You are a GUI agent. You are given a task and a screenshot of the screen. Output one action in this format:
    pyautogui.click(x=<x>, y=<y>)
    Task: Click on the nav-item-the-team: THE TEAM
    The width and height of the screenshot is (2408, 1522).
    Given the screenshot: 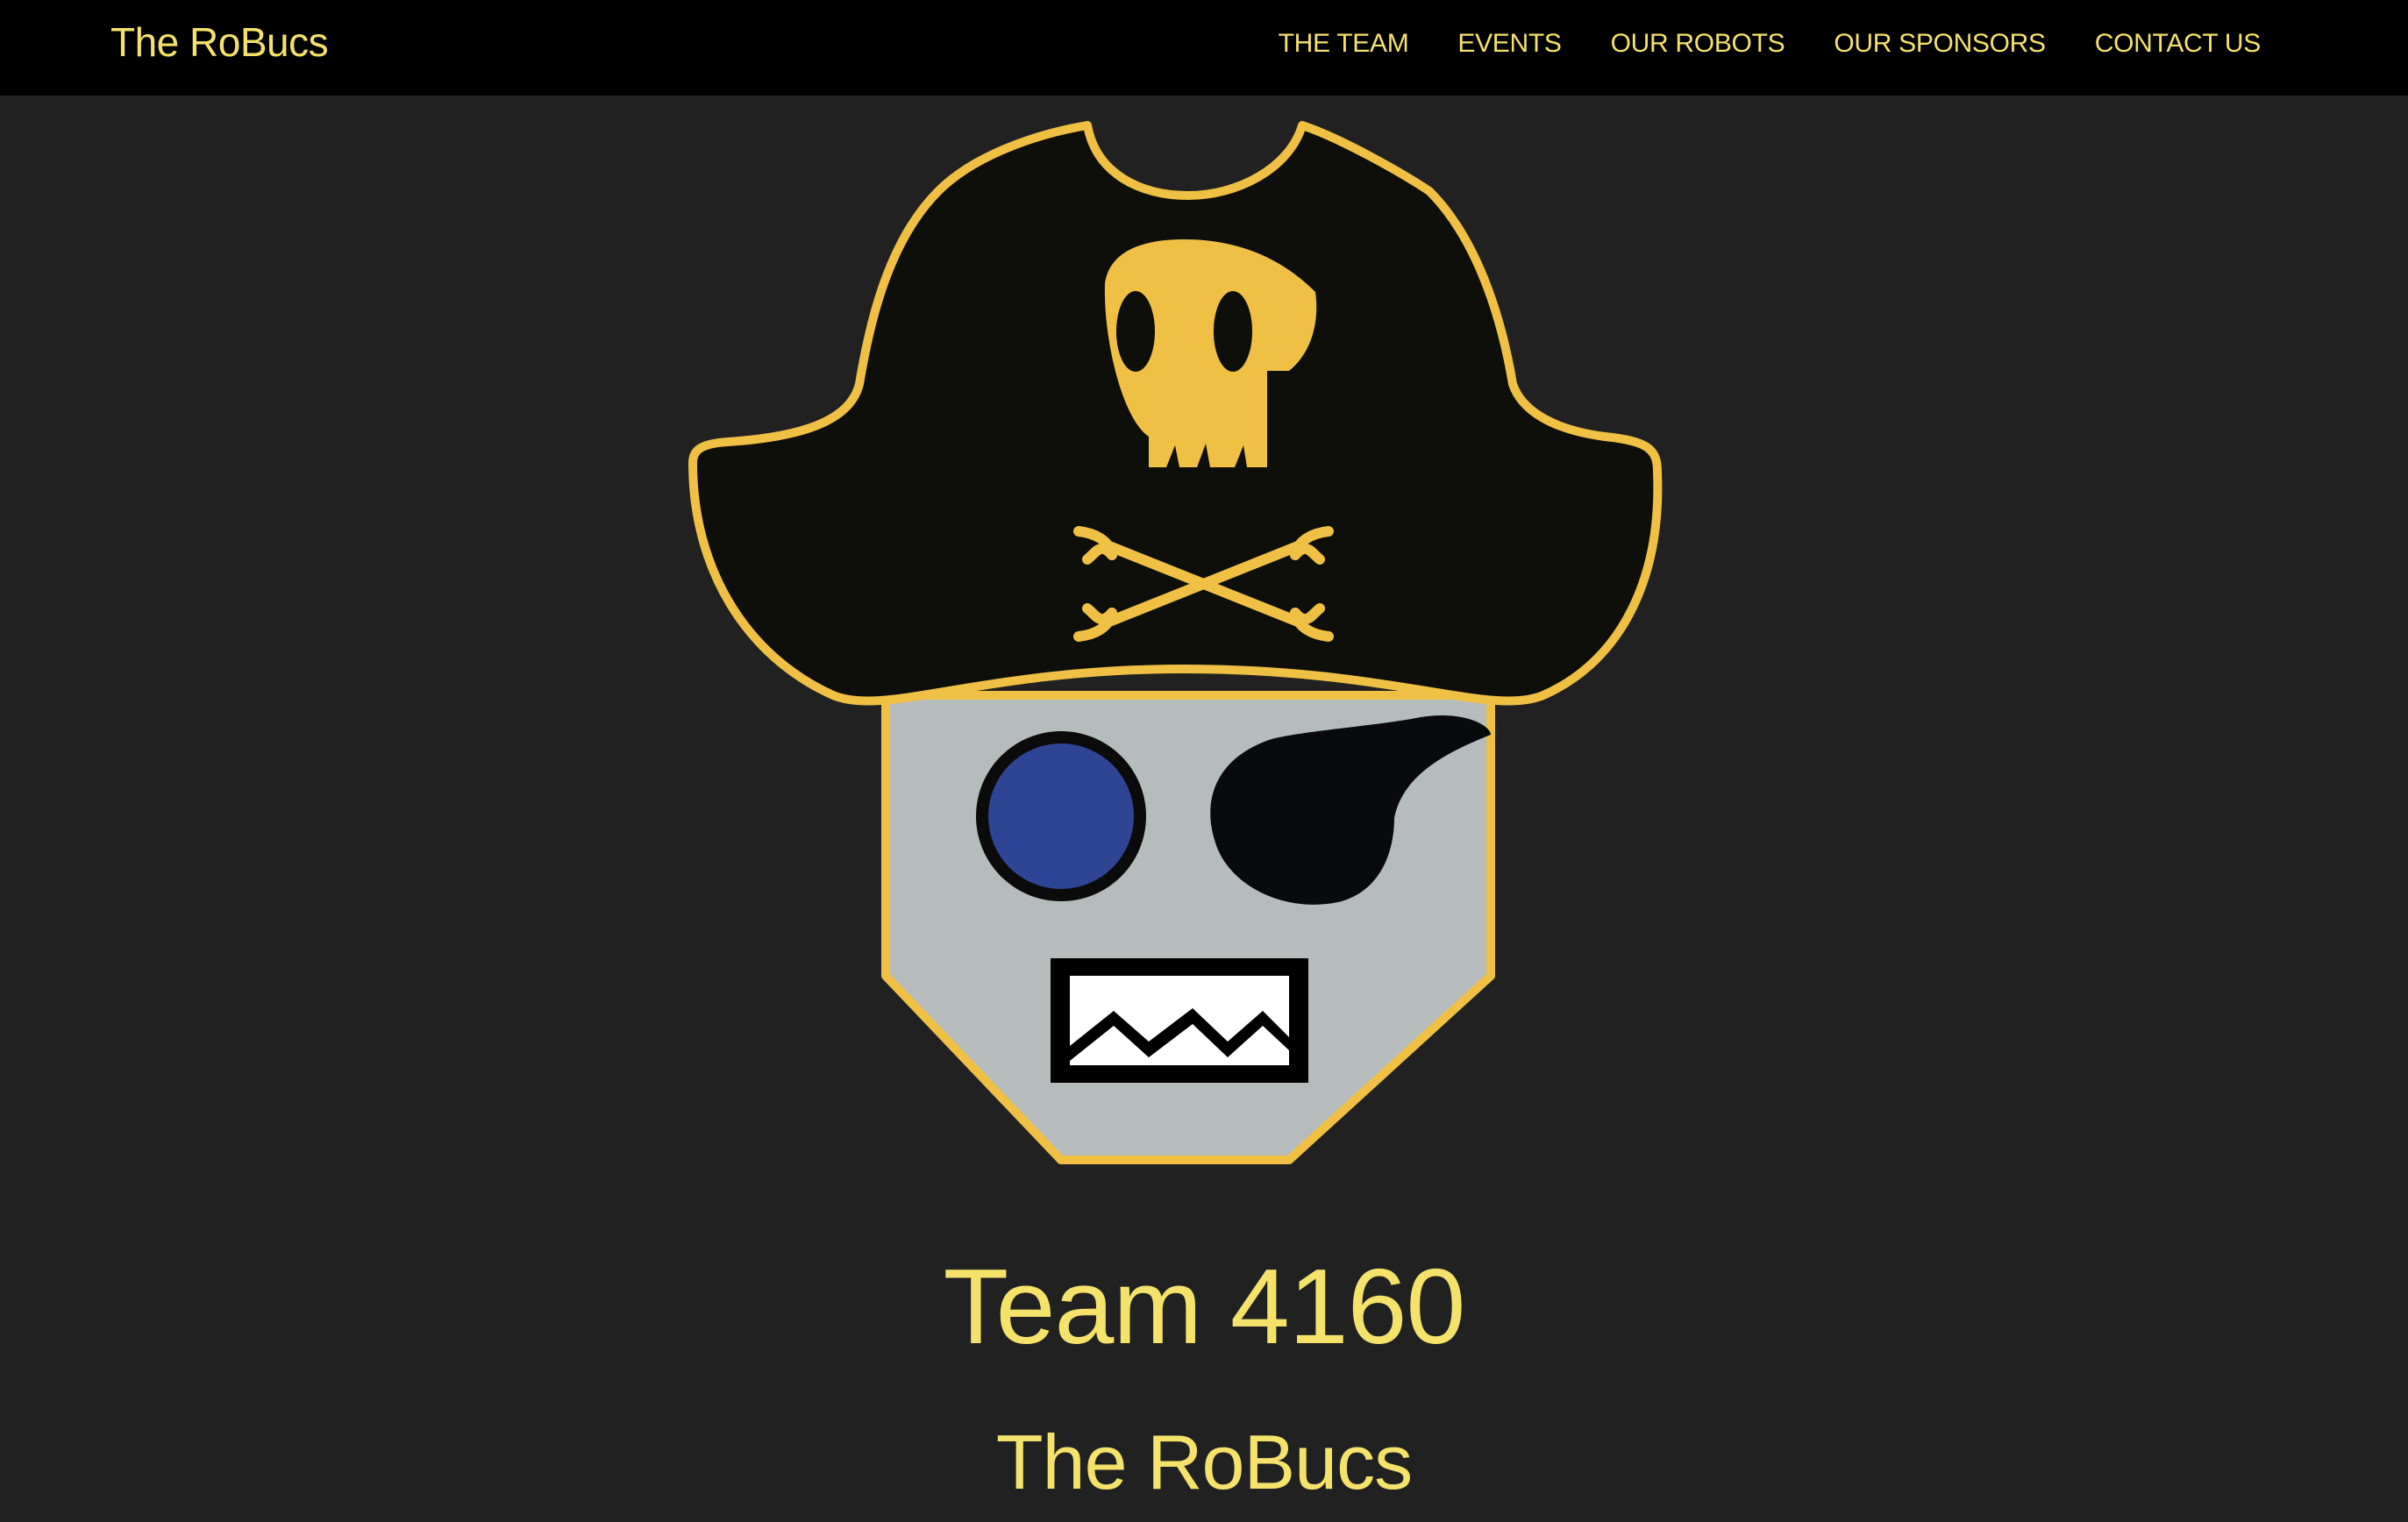 What is the action you would take?
    pyautogui.click(x=1344, y=44)
    